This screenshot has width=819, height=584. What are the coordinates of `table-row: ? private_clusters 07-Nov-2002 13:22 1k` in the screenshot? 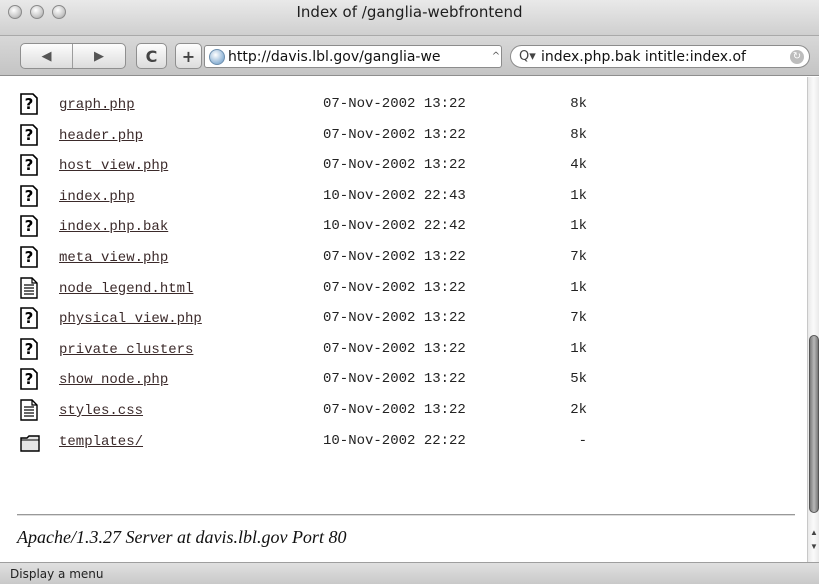 It's located at (403, 352).